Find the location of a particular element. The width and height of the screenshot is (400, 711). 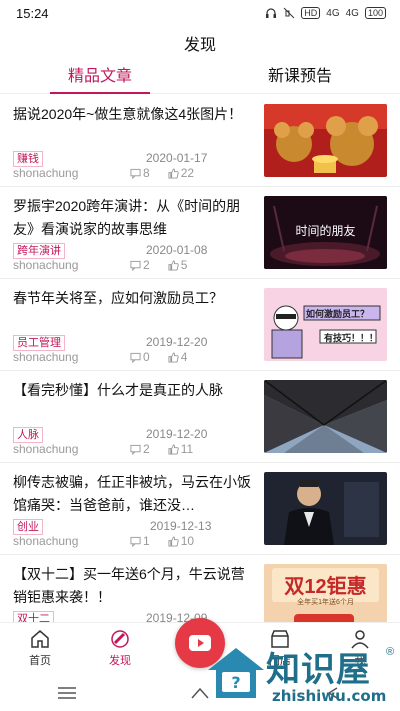

home-icon is located at coordinates (40, 638).